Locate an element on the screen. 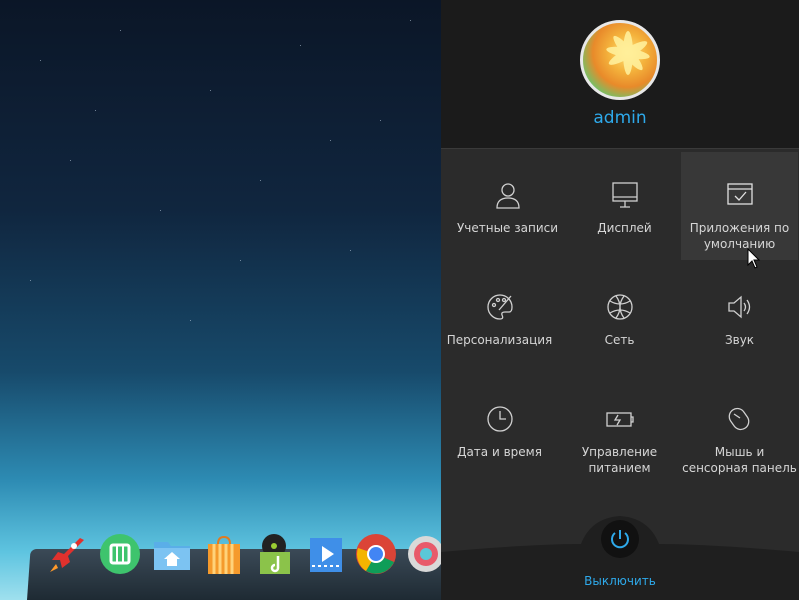 The width and height of the screenshot is (799, 600). tile-display: Дисплей is located at coordinates (624, 206).